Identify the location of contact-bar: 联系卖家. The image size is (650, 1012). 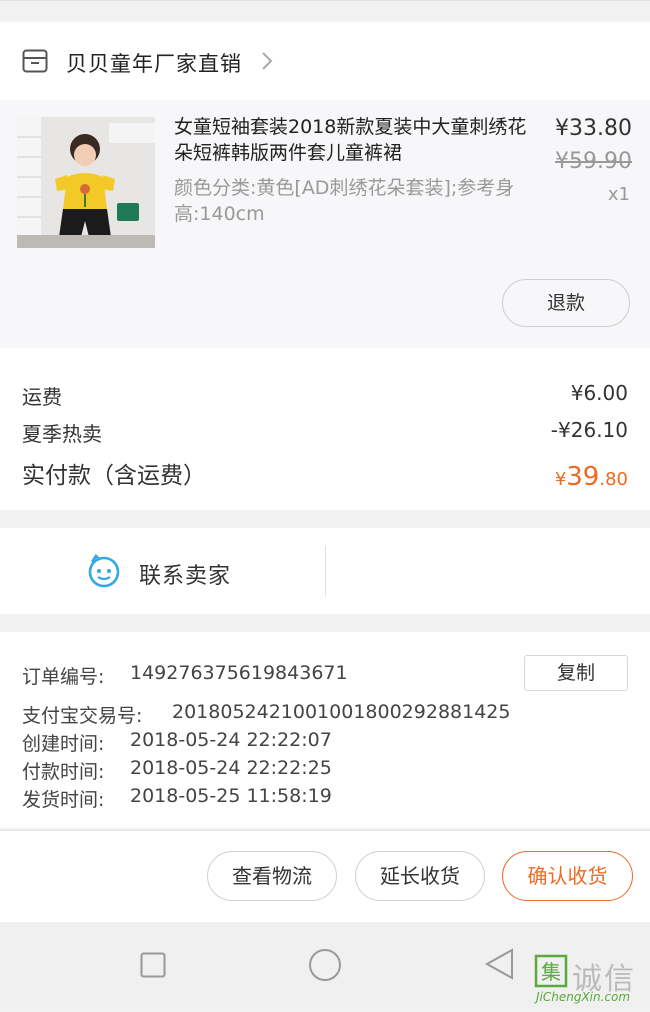
(325, 571).